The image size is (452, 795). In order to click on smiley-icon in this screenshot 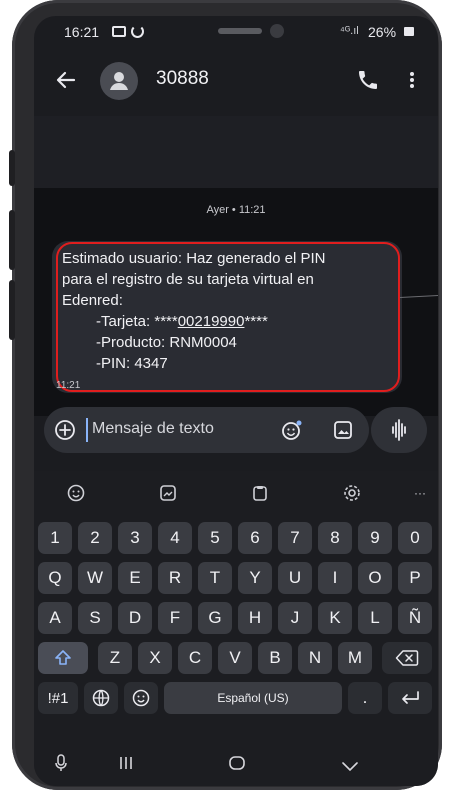, I will do `click(141, 698)`.